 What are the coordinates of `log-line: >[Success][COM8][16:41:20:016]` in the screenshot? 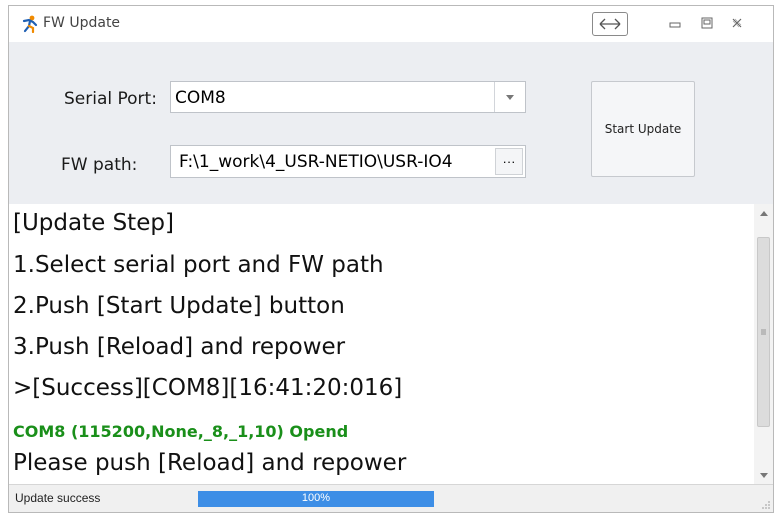 It's located at (208, 388).